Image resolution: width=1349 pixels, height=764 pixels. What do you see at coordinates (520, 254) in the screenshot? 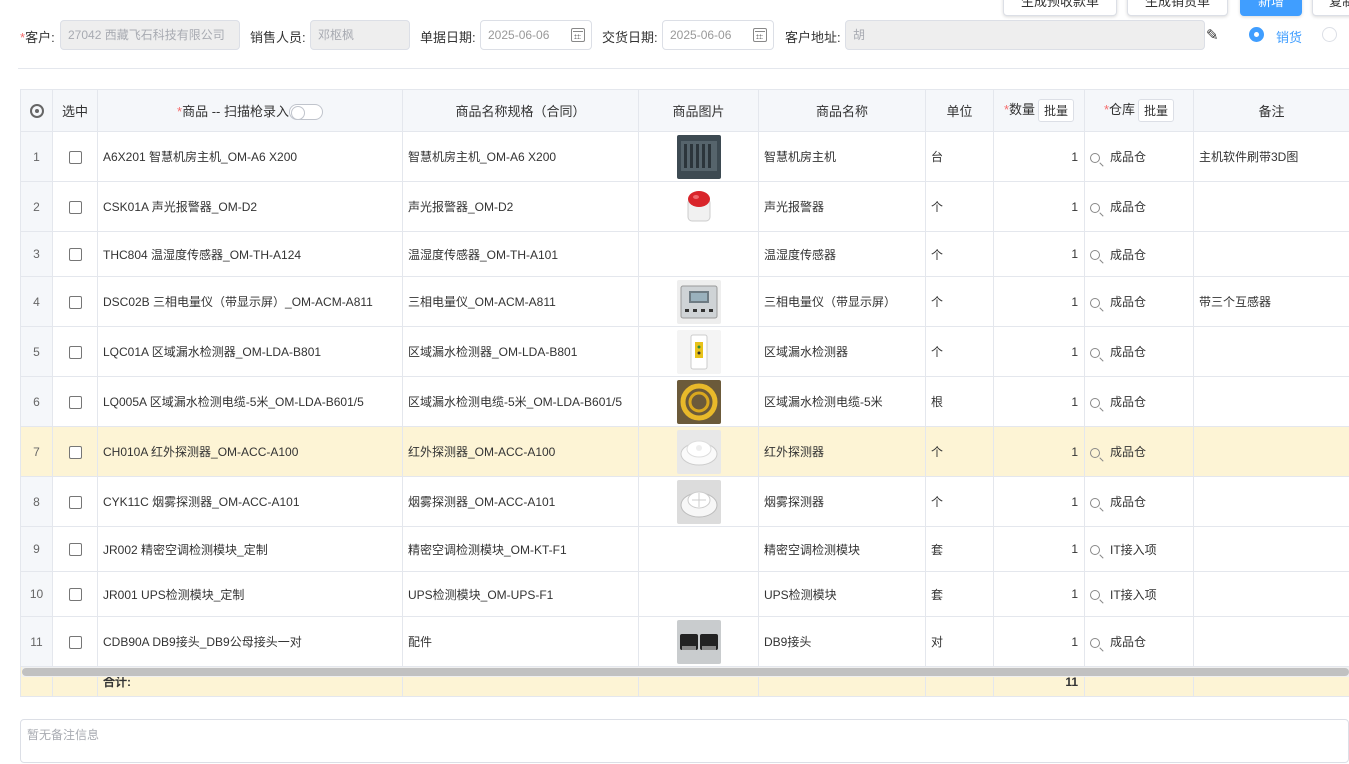
I see `spec-cell: 温湿度传感器_OM-TH-A101` at bounding box center [520, 254].